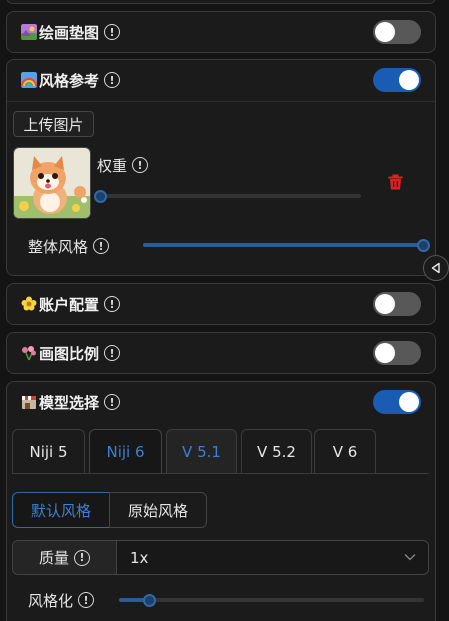 This screenshot has height=621, width=449. Describe the element at coordinates (395, 182) in the screenshot. I see `trash-icon` at that location.